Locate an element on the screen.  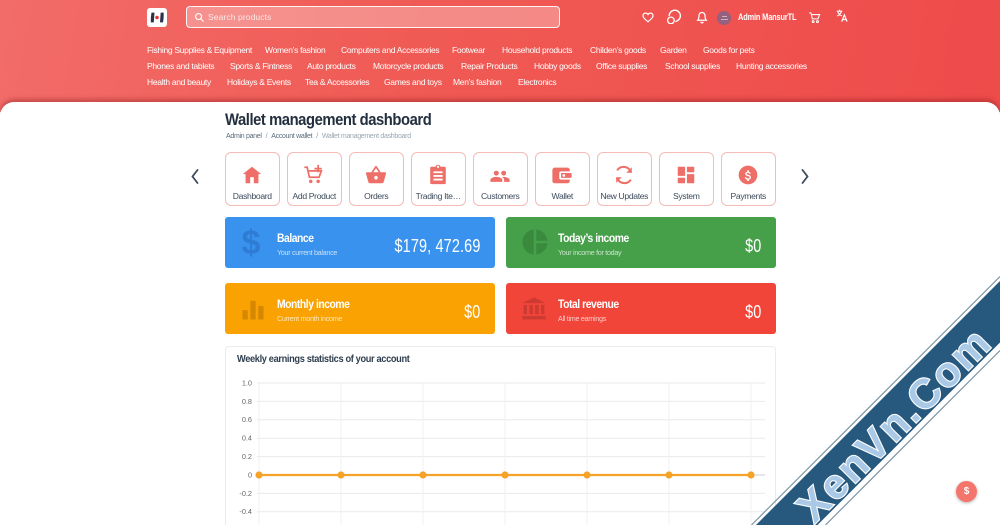
svg-text: 0.6 is located at coordinates (247, 419).